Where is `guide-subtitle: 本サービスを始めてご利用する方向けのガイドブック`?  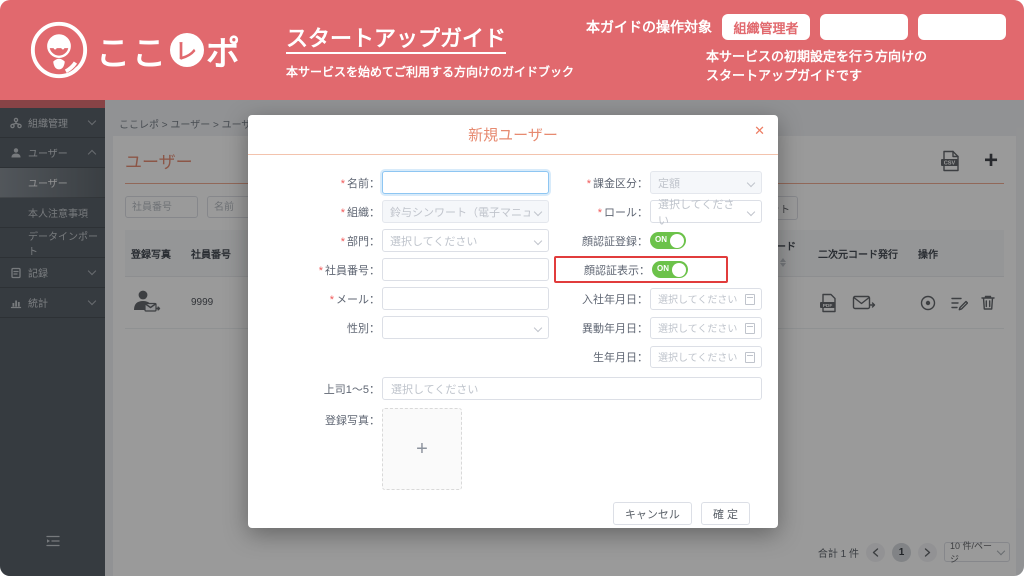
guide-subtitle: 本サービスを始めてご利用する方向けのガイドブック is located at coordinates (430, 71).